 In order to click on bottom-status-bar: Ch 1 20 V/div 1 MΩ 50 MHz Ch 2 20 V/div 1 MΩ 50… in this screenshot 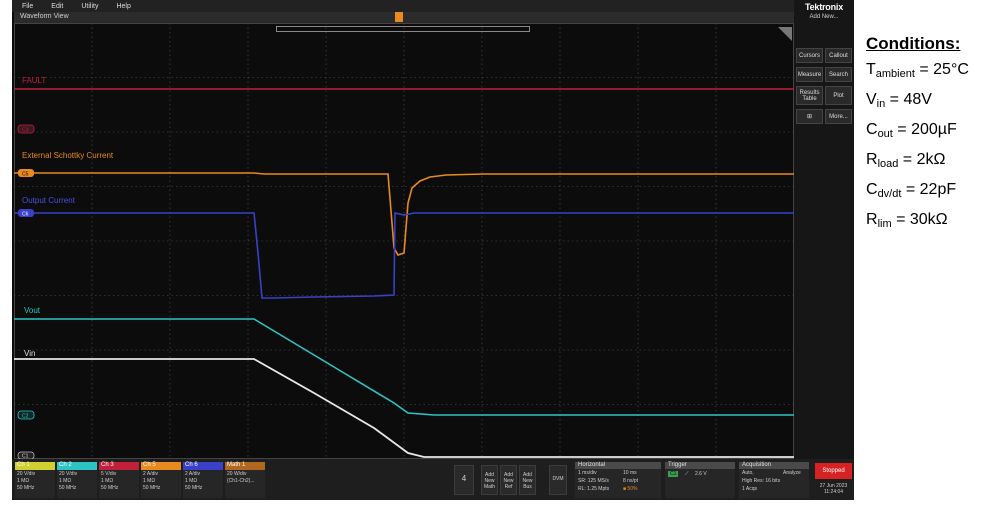, I will do `click(433, 479)`.